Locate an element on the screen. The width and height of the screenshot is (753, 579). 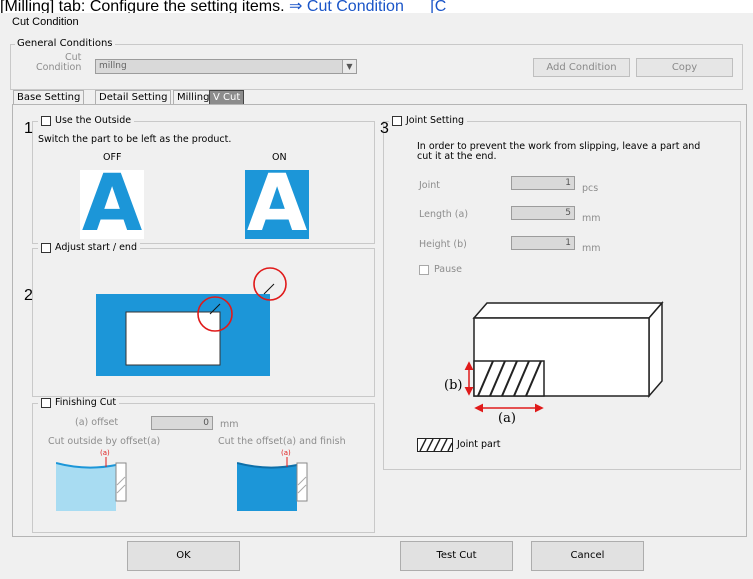
cut-outside-caption: Cut outside by offset(a) is located at coordinates (104, 441).